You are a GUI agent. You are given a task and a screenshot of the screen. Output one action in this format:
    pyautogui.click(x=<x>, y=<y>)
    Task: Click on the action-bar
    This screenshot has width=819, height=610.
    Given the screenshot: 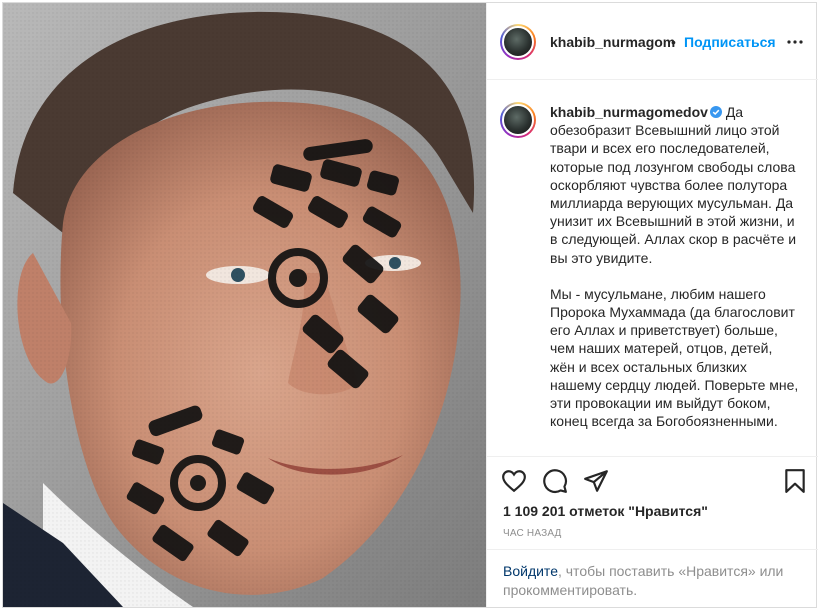 What is the action you would take?
    pyautogui.click(x=652, y=480)
    